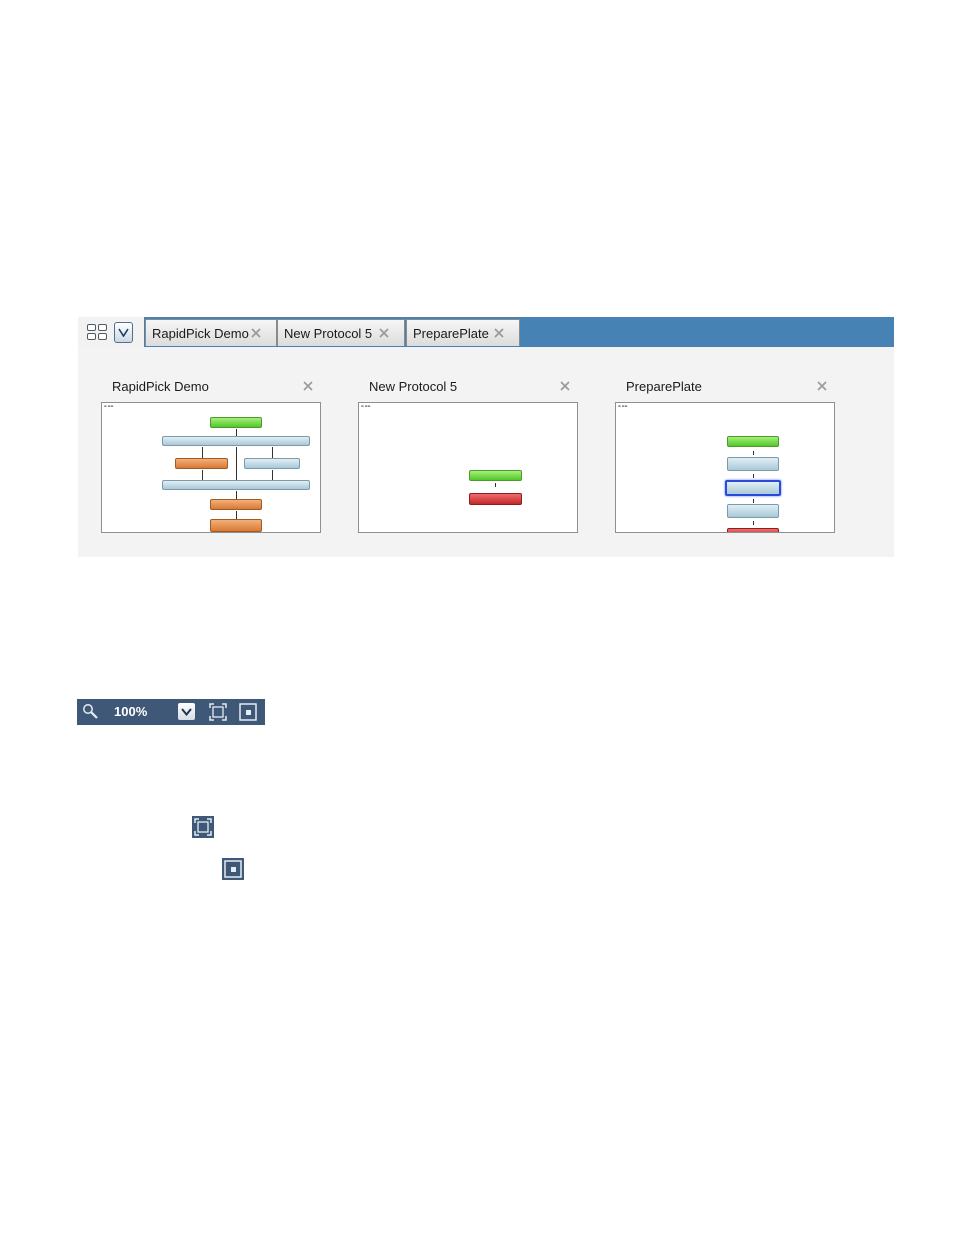  What do you see at coordinates (236, 485) in the screenshot?
I see `merge-node` at bounding box center [236, 485].